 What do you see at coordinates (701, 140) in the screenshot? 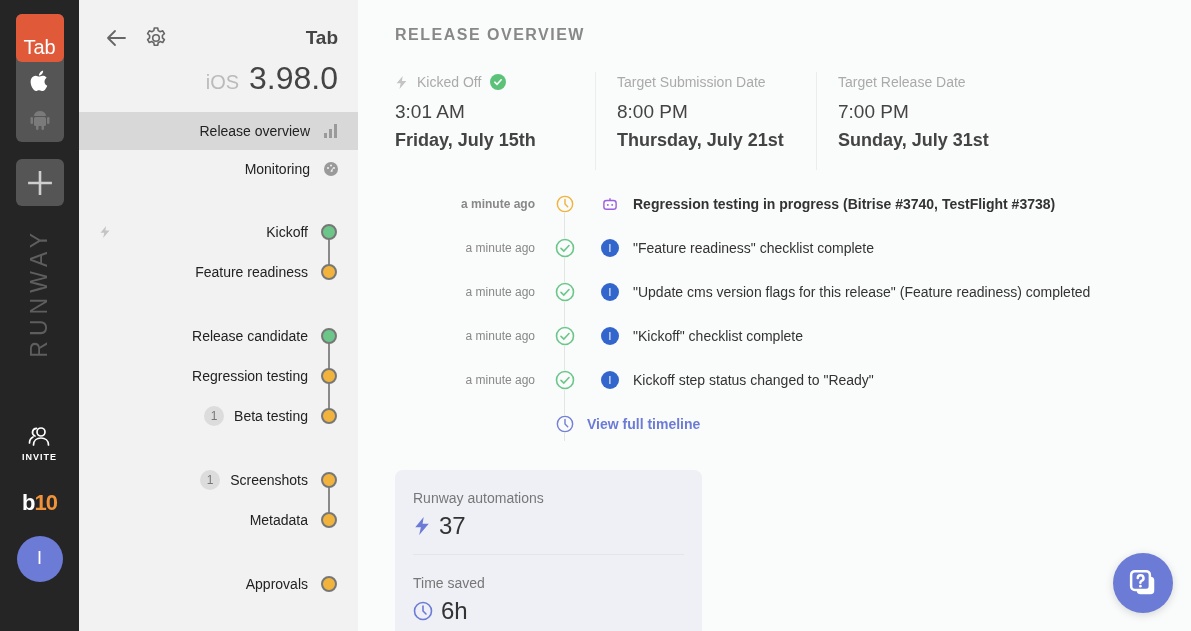
I see `date-text: Thursday, July 21st` at bounding box center [701, 140].